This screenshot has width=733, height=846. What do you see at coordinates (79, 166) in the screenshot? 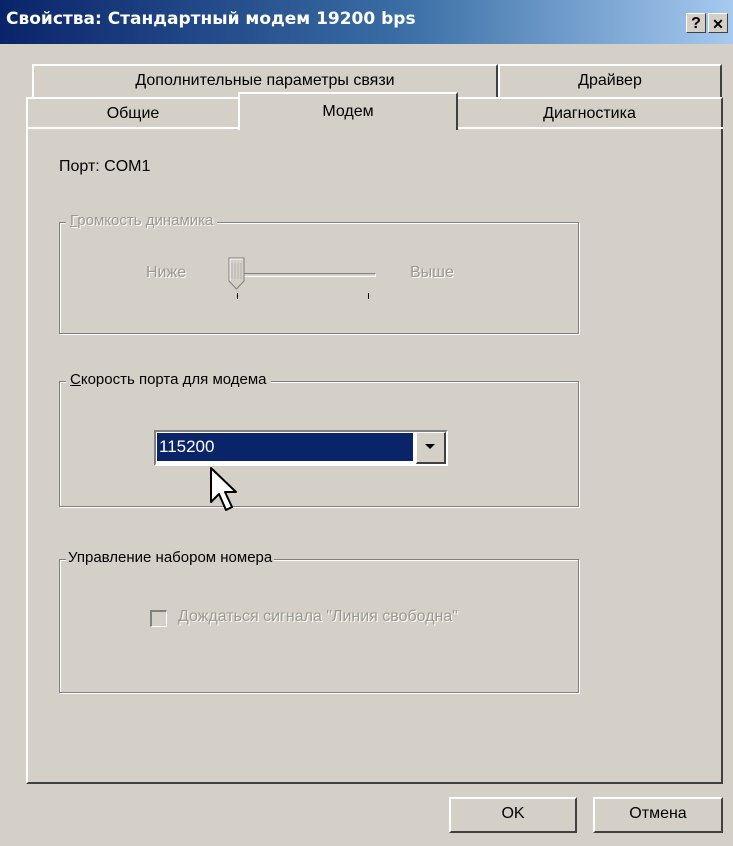
I see `port-label: Порт:` at bounding box center [79, 166].